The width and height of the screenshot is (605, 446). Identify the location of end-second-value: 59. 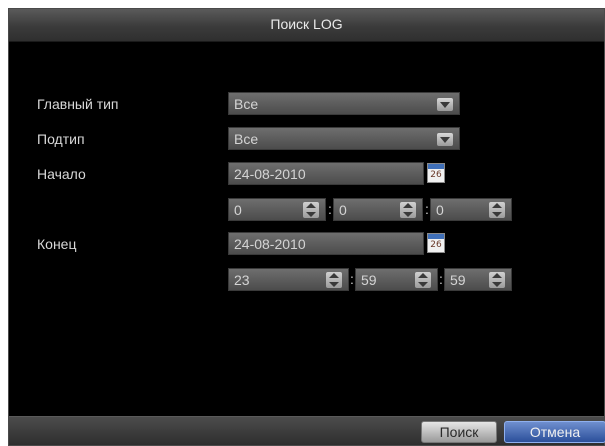
(458, 280).